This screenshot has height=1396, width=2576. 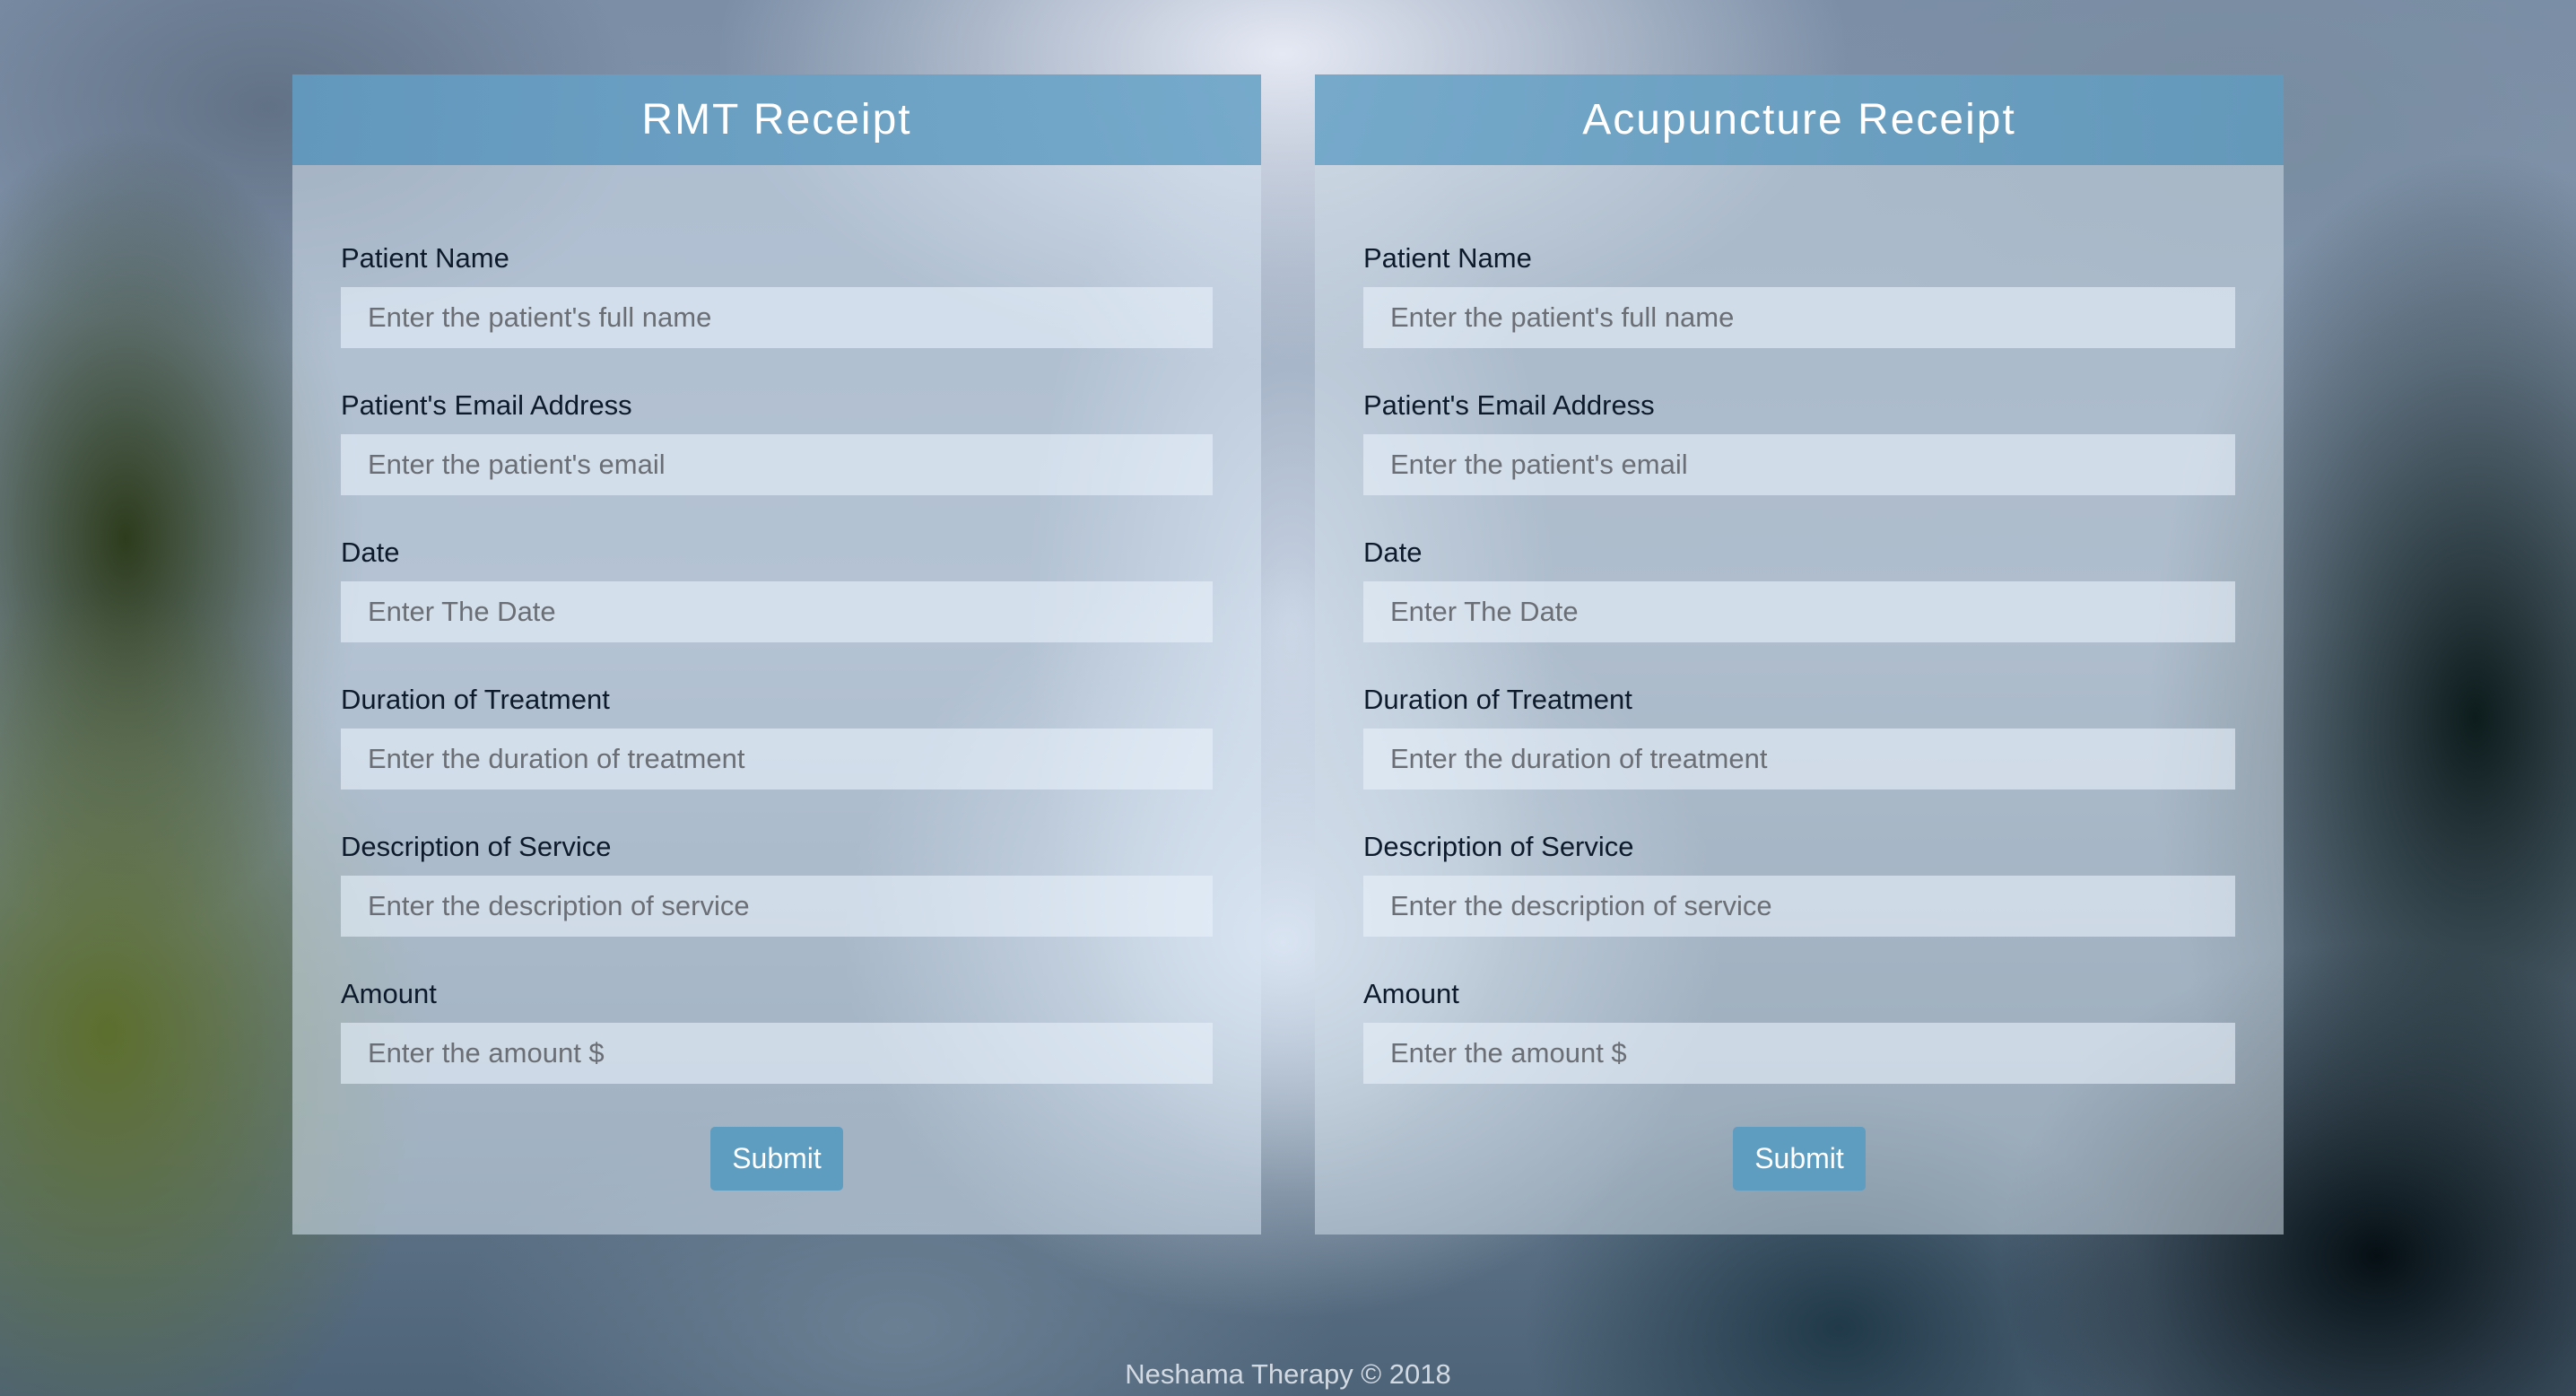 I want to click on acupuncture-receipt-title: Acupuncture Receipt, so click(x=1799, y=119).